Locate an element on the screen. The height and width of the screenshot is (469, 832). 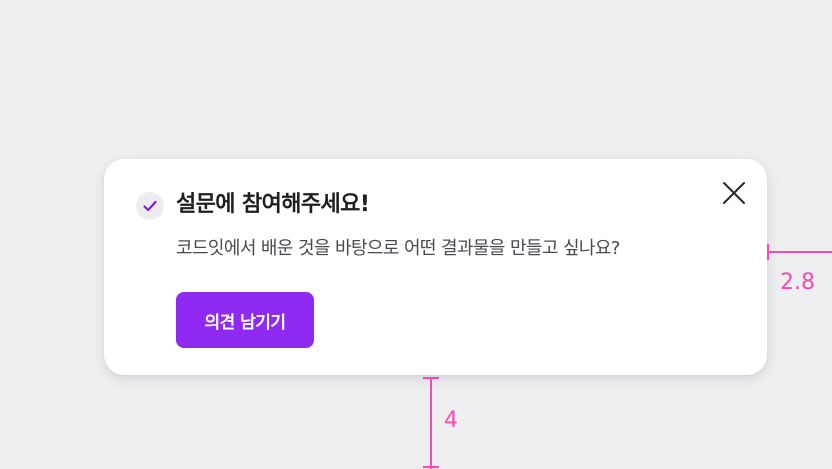
bottom-guide-cap-bottom is located at coordinates (431, 467).